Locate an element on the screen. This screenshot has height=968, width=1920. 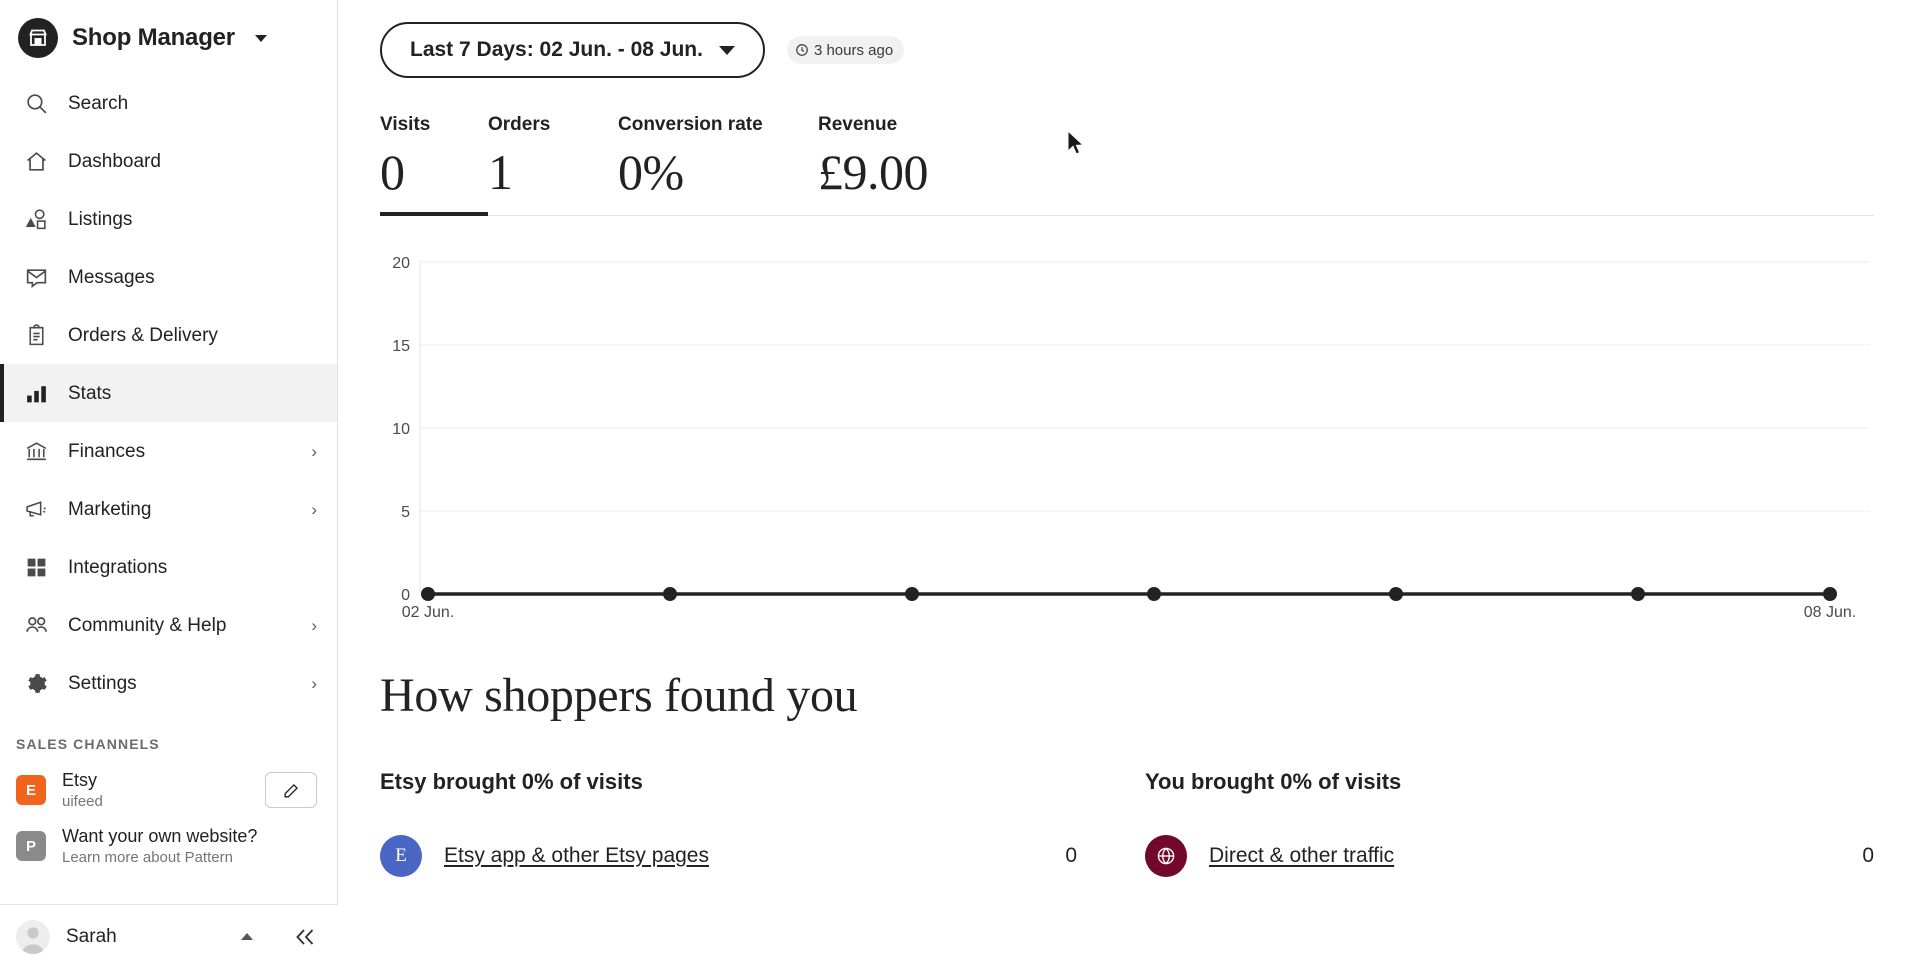
metric-title: Orders is located at coordinates (519, 124).